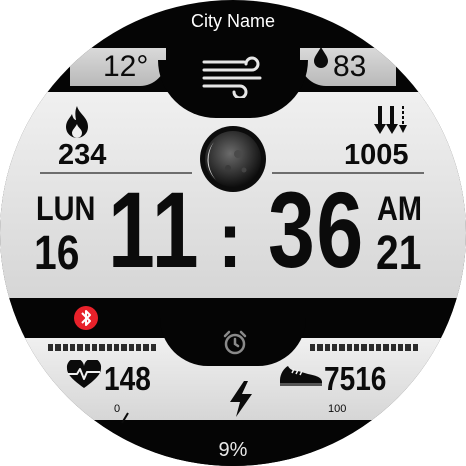  I want to click on scale-marker, so click(125, 418).